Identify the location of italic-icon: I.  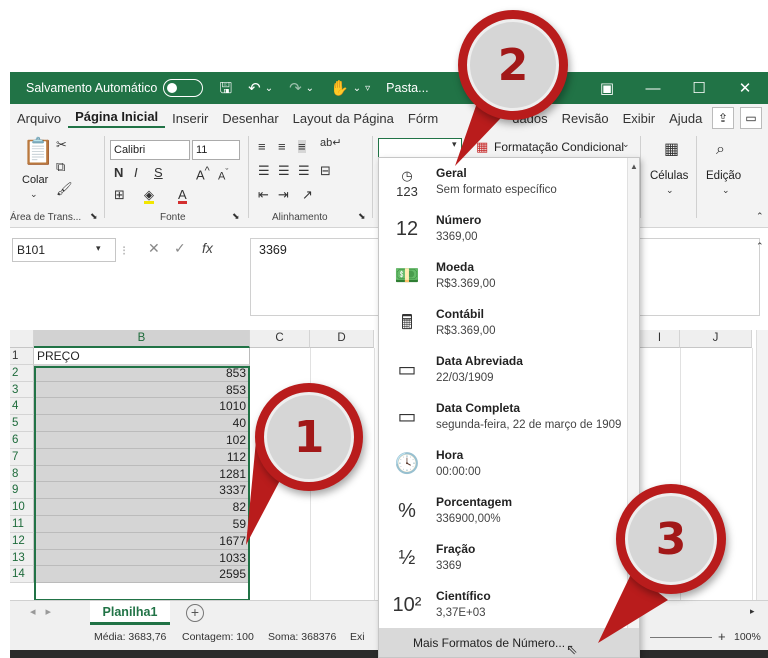
(136, 172).